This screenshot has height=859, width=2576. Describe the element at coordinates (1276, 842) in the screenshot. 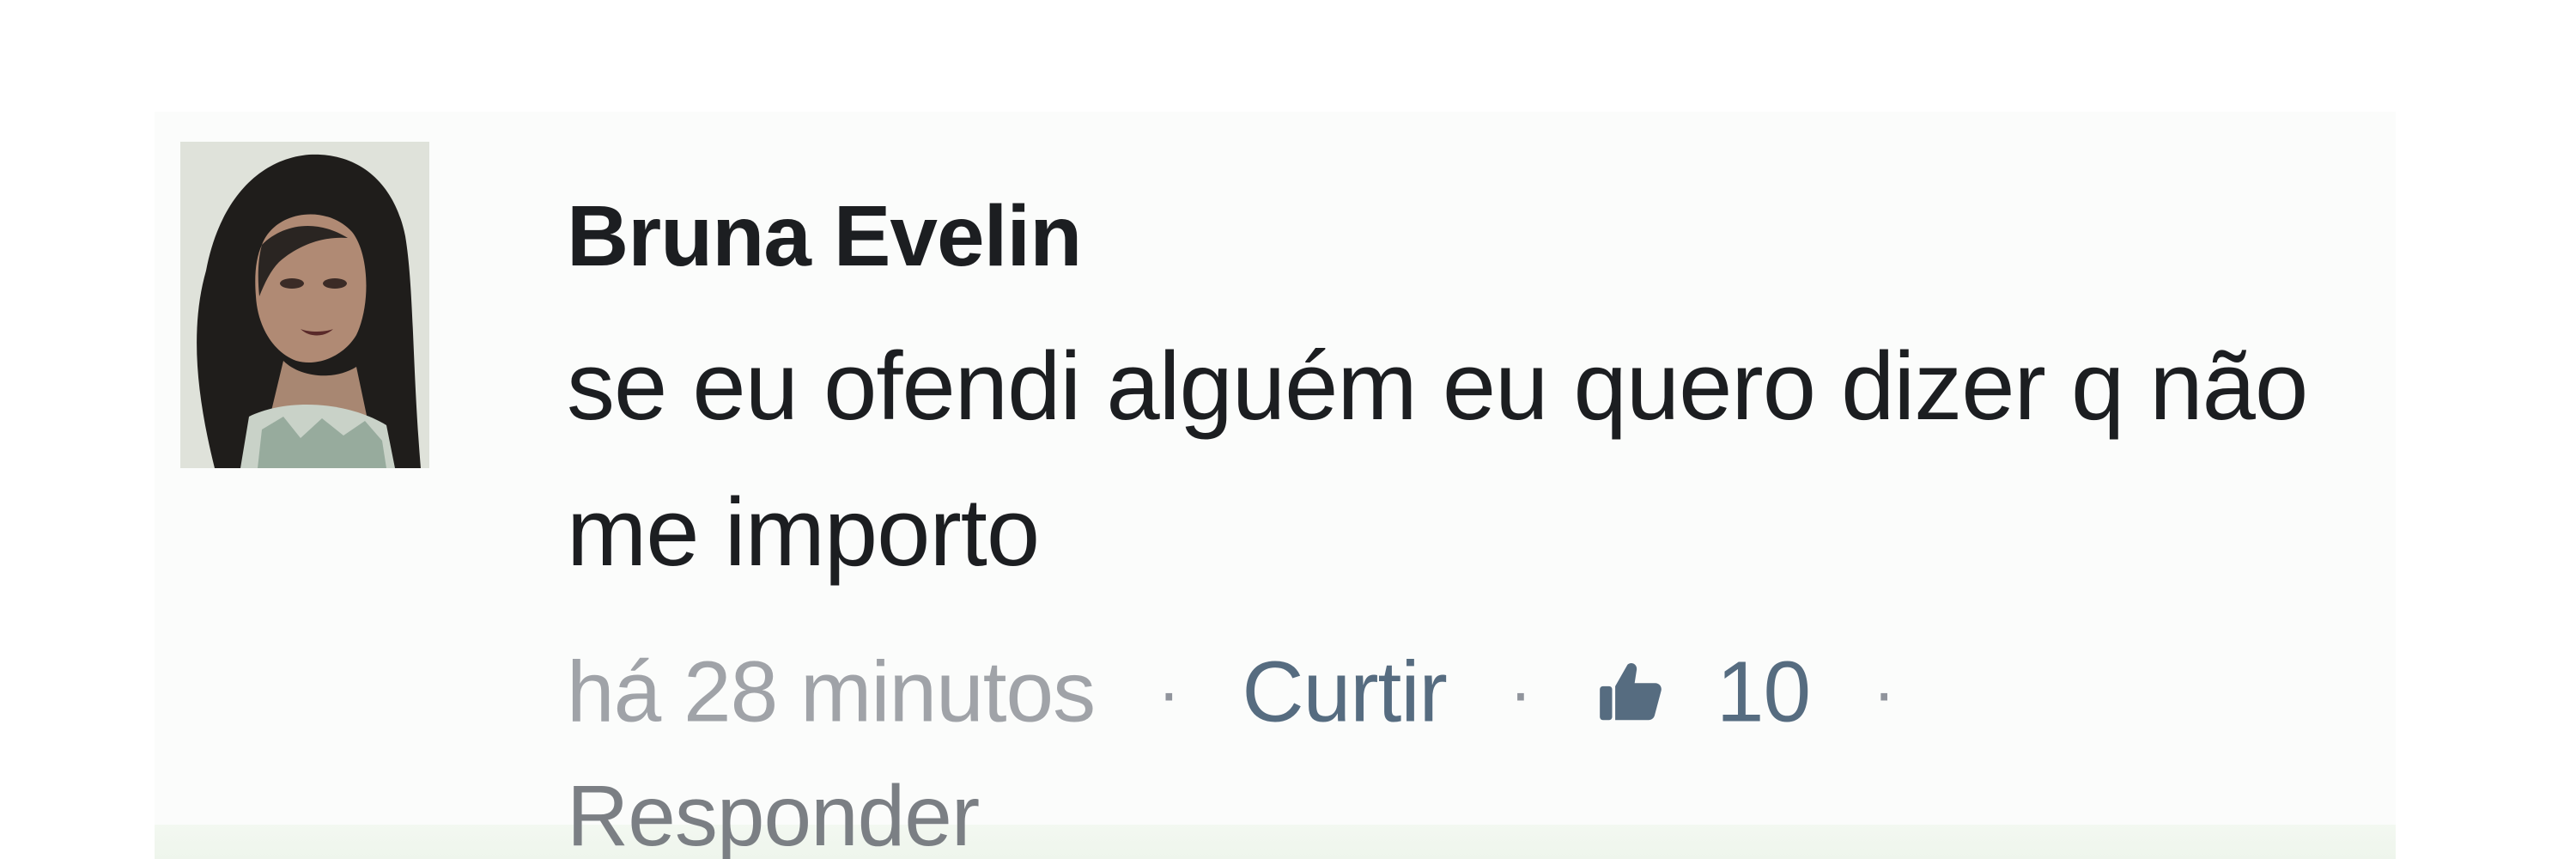

I see `comment-footer-strip` at that location.